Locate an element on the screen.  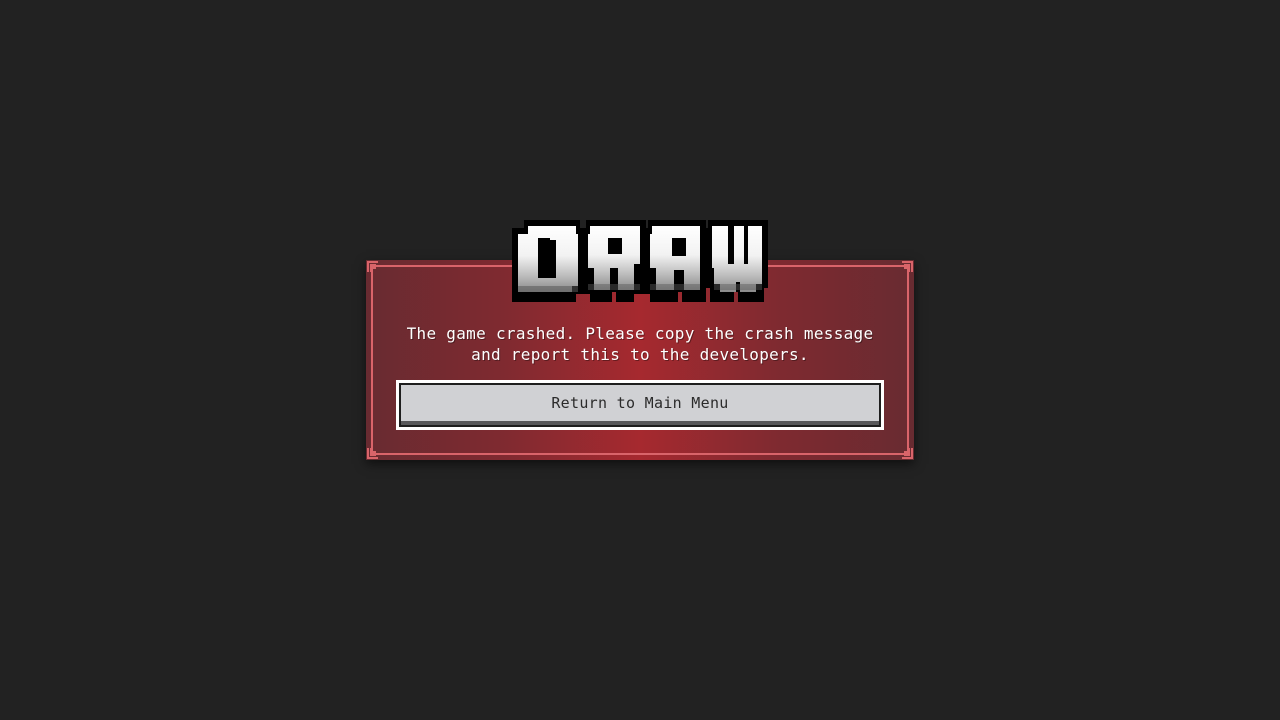
button-outline: Return to Main Menu is located at coordinates (640, 405).